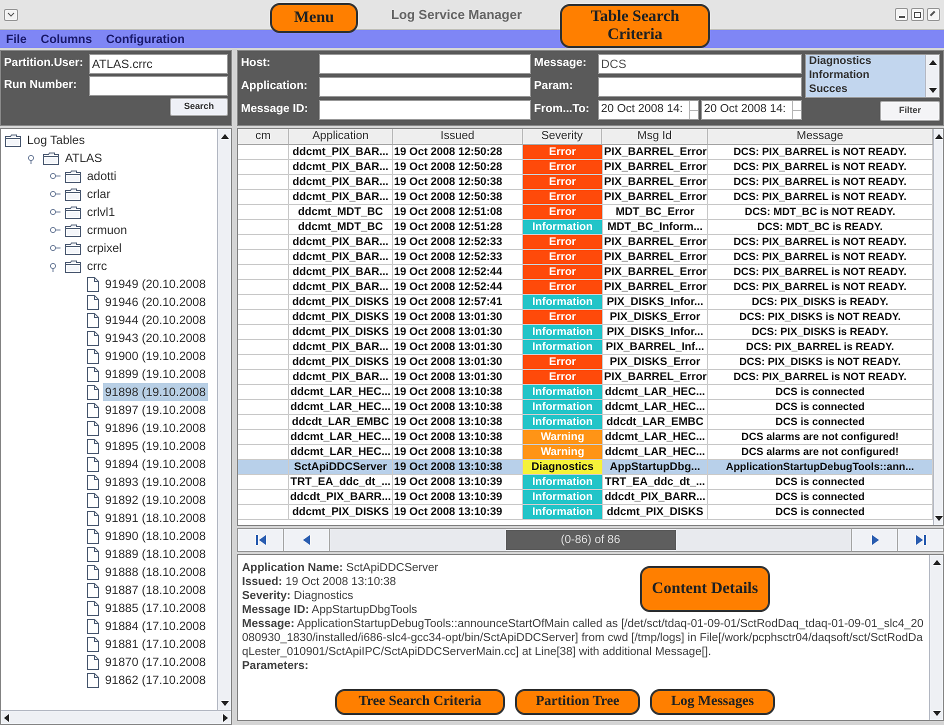 The width and height of the screenshot is (944, 725). What do you see at coordinates (66, 39) in the screenshot?
I see `menu-item: Columns` at bounding box center [66, 39].